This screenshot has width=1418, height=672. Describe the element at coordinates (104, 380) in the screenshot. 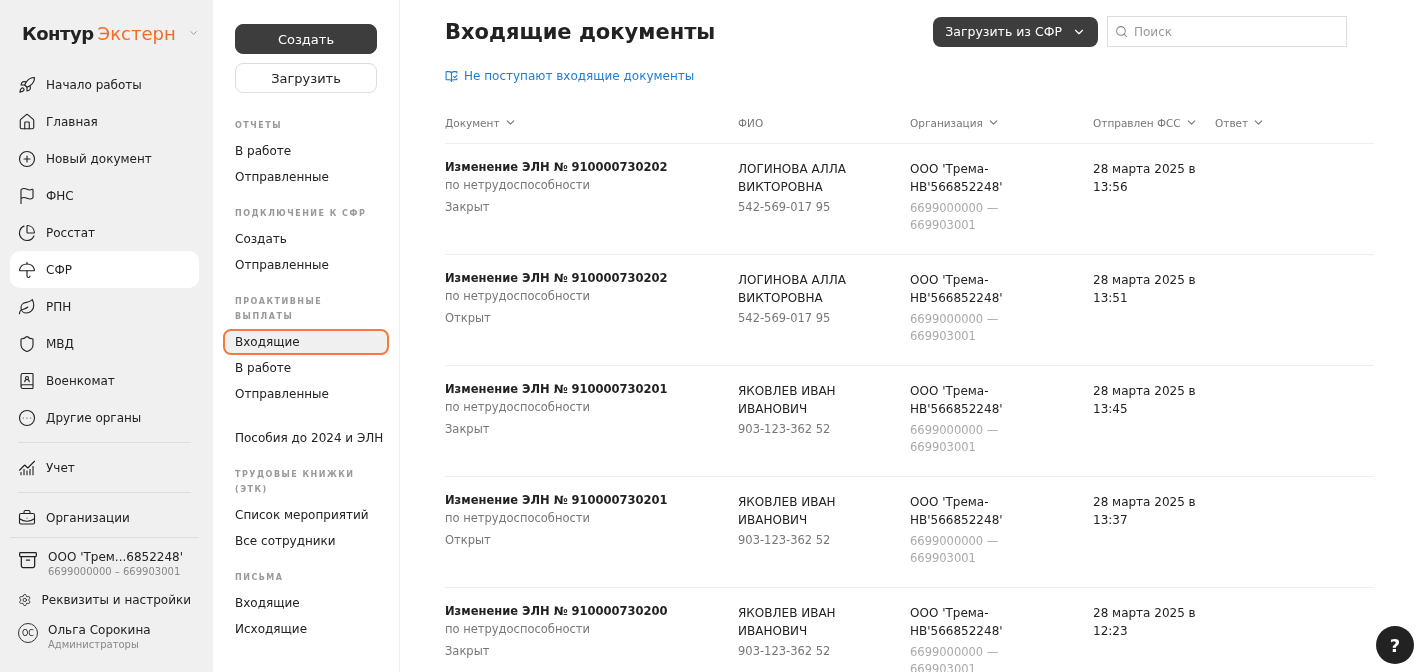

I see `nav-item: Военкомат` at that location.